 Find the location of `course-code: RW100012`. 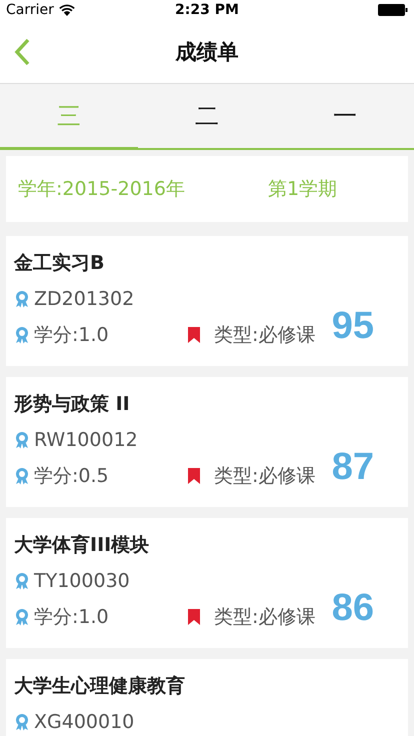

course-code: RW100012 is located at coordinates (86, 440).